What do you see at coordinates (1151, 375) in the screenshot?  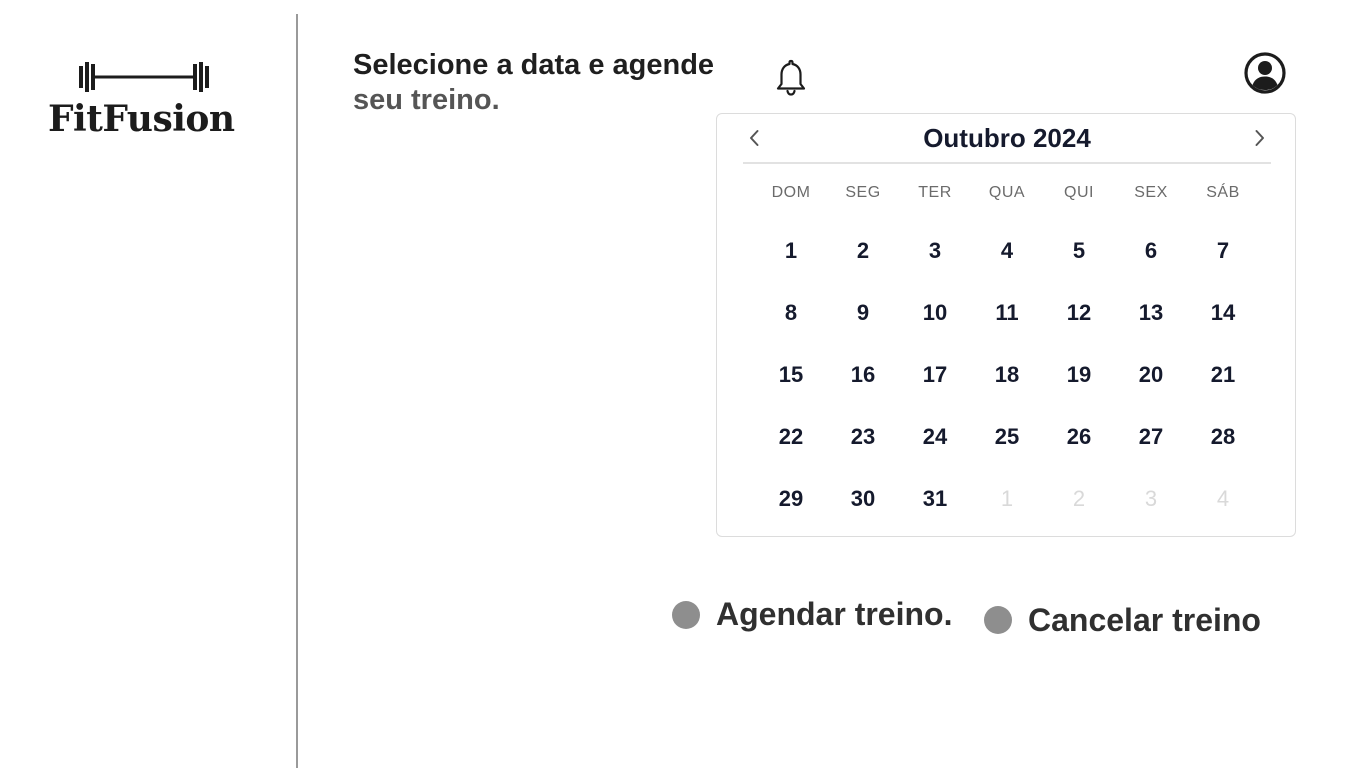 I see `calendar-day: 20` at bounding box center [1151, 375].